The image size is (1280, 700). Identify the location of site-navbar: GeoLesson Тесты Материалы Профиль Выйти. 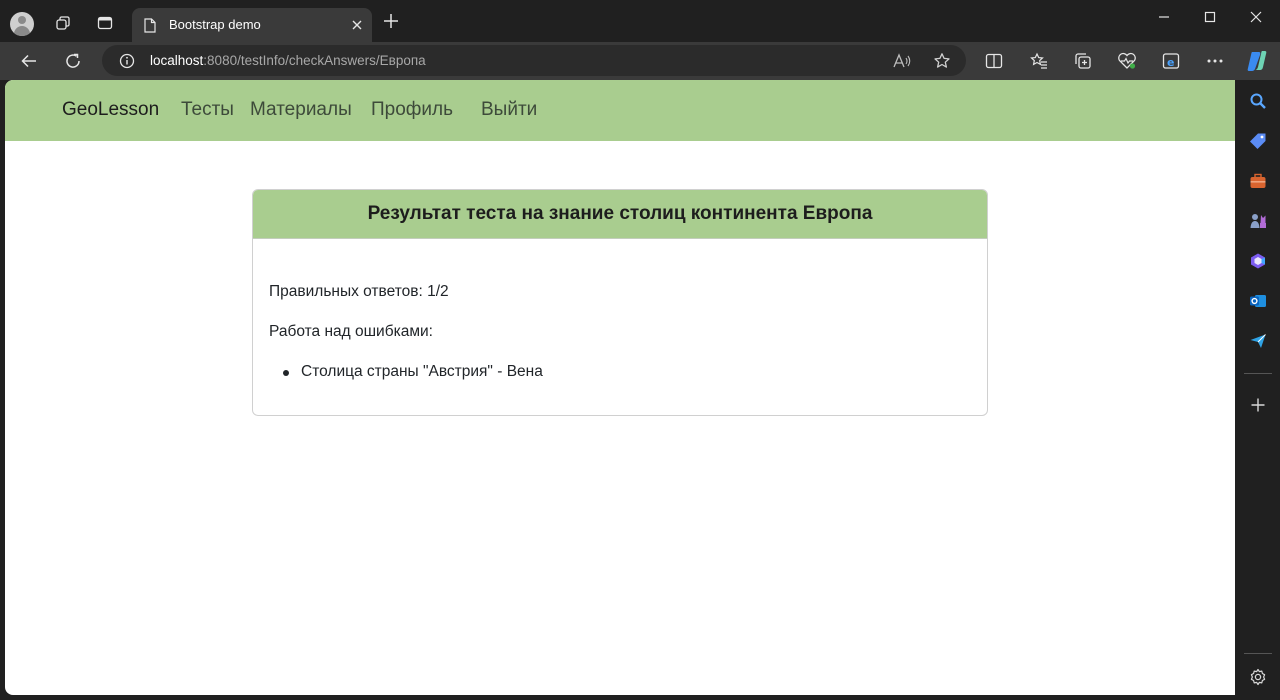
(620, 110).